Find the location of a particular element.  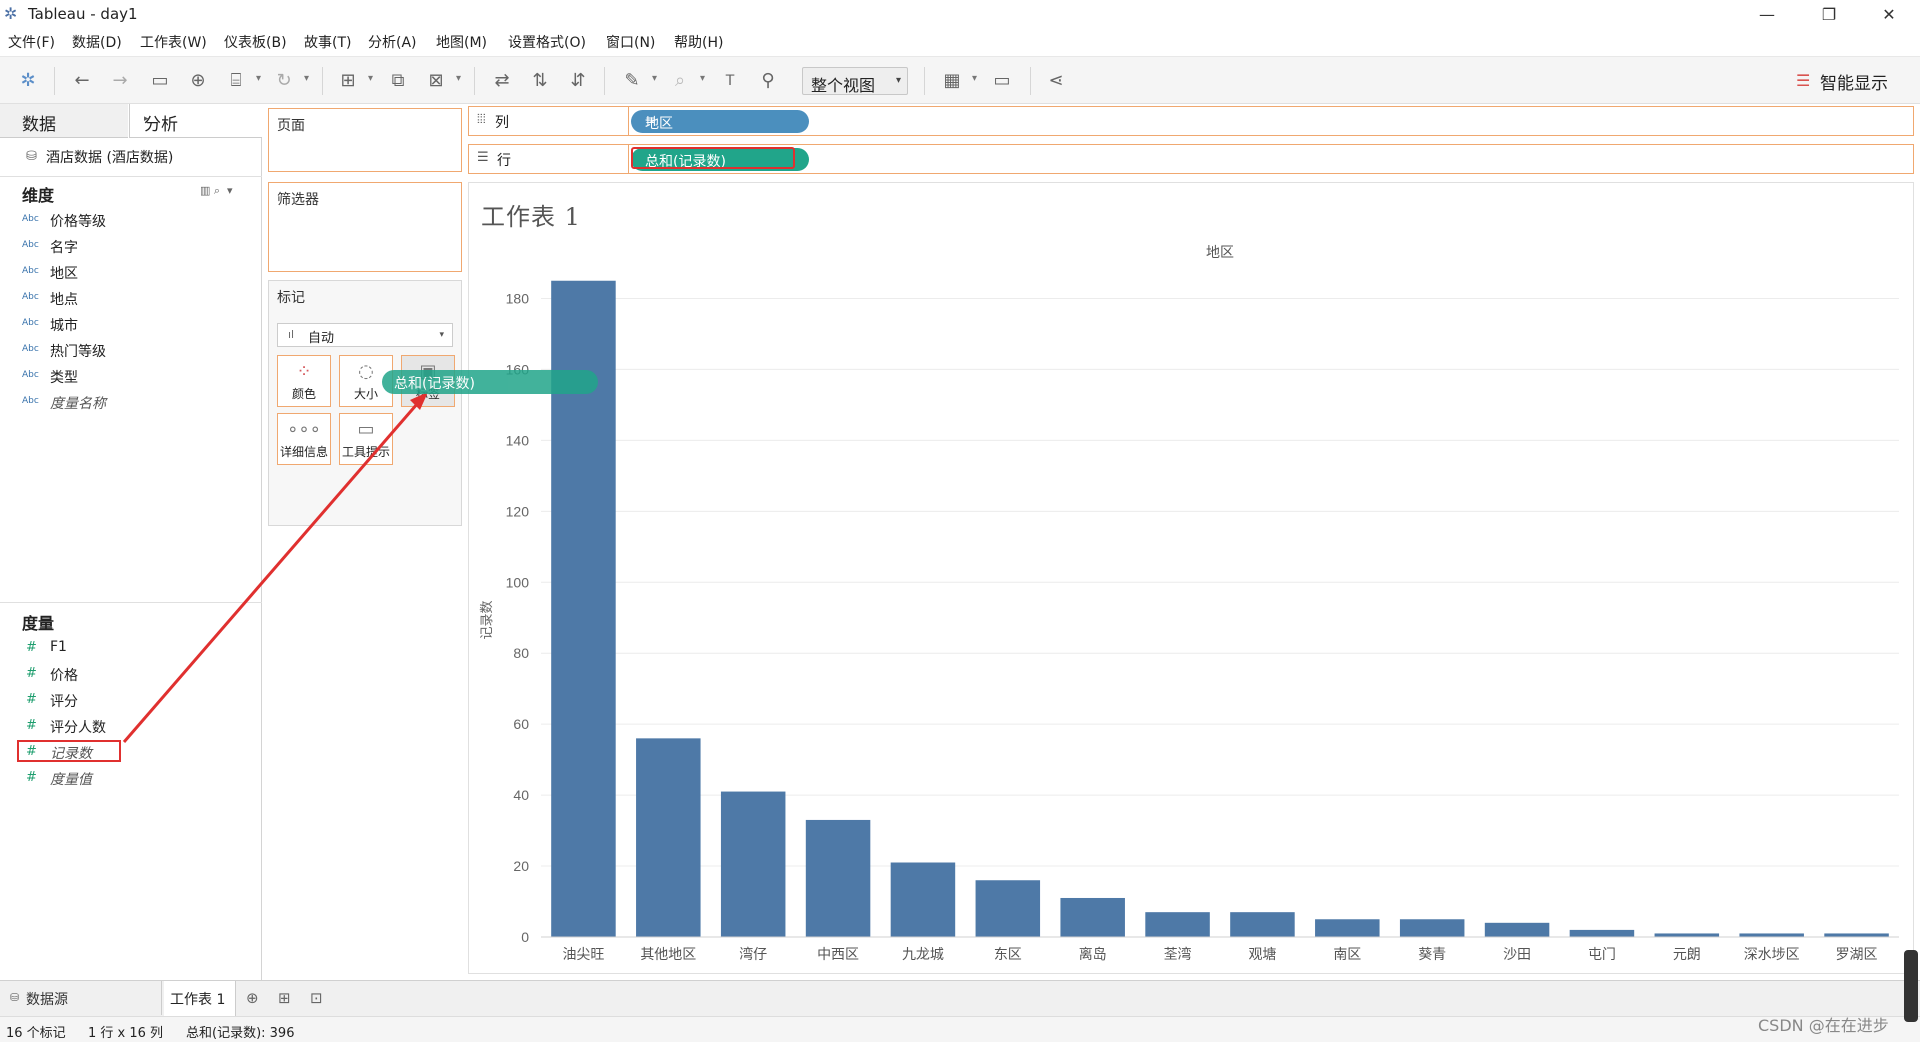

x-tick-label: 离岛 is located at coordinates (1093, 954).